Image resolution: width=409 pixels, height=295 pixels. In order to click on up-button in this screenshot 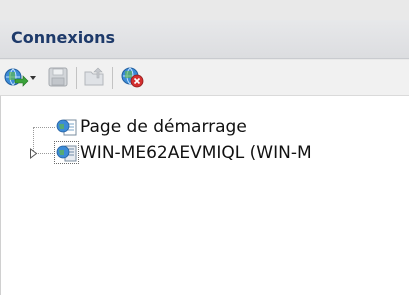, I will do `click(94, 77)`.